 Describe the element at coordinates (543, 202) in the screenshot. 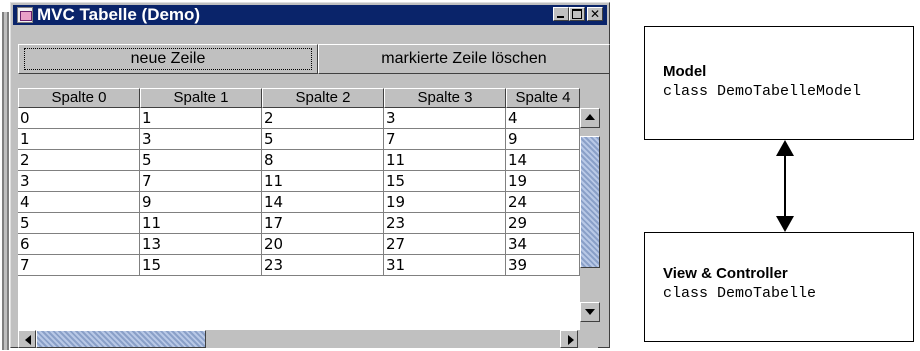

I see `table-cell: 24` at that location.